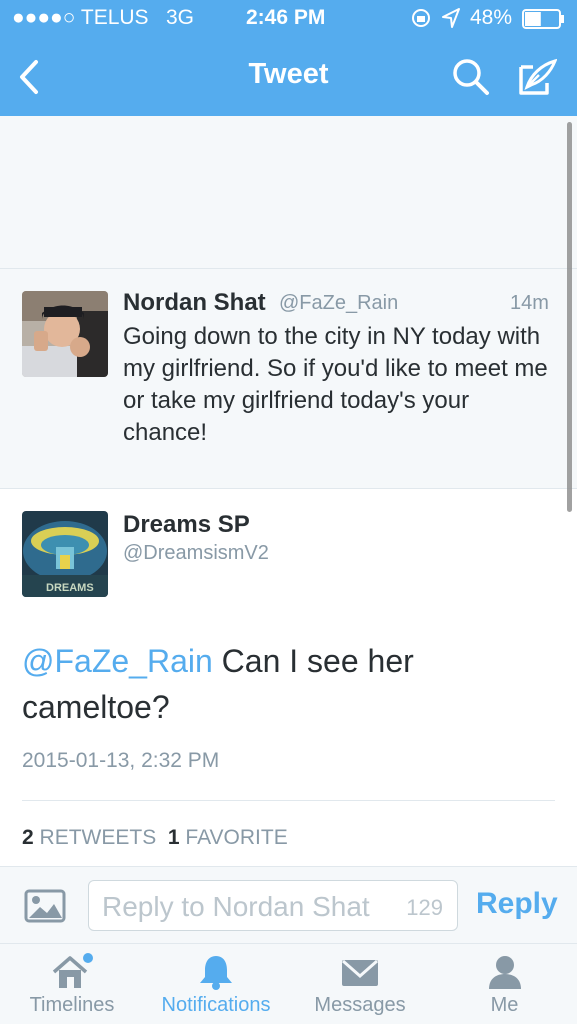 This screenshot has width=577, height=1024. I want to click on carrier-label: ●●●●○ TELUS, so click(80, 17).